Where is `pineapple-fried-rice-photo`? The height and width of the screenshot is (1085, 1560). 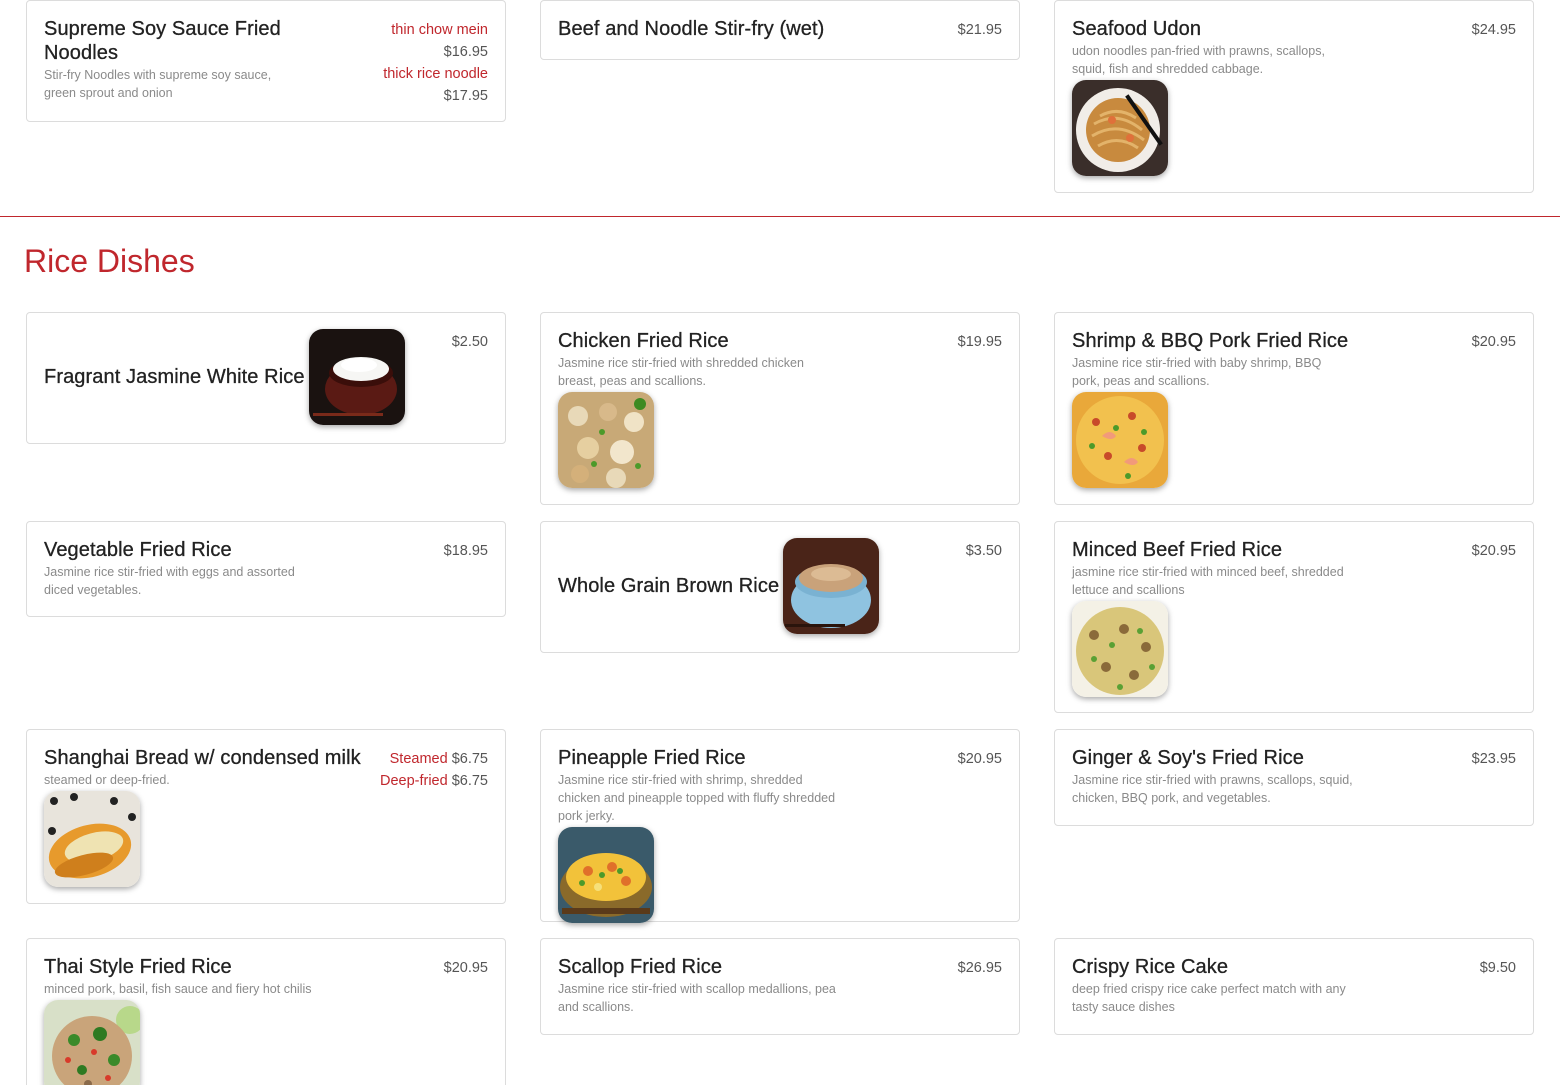
pineapple-fried-rice-photo is located at coordinates (606, 875).